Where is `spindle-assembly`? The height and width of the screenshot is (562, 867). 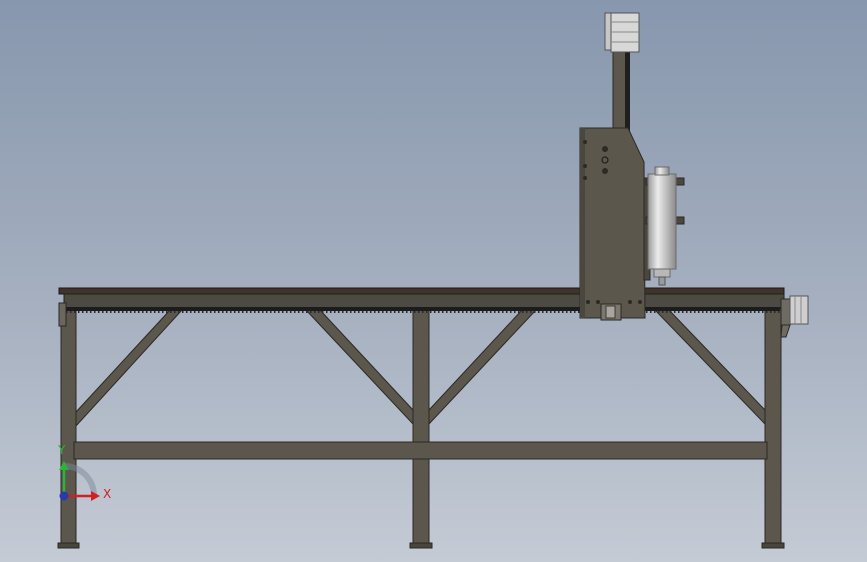
spindle-assembly is located at coordinates (664, 226).